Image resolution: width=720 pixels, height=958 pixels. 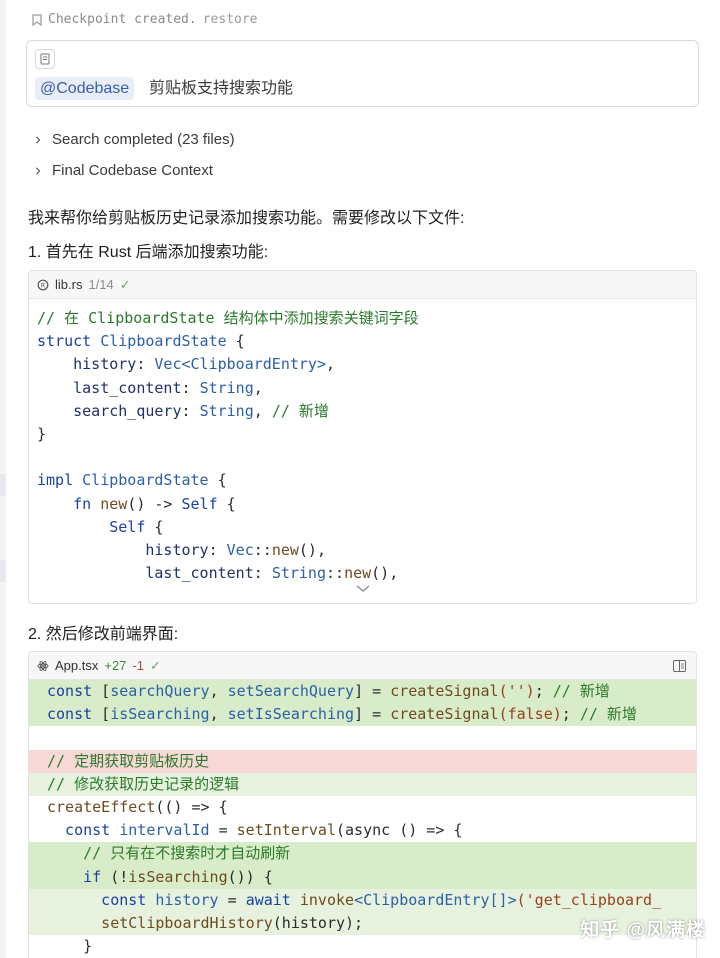 What do you see at coordinates (68, 284) in the screenshot?
I see `file-name: lib.rs` at bounding box center [68, 284].